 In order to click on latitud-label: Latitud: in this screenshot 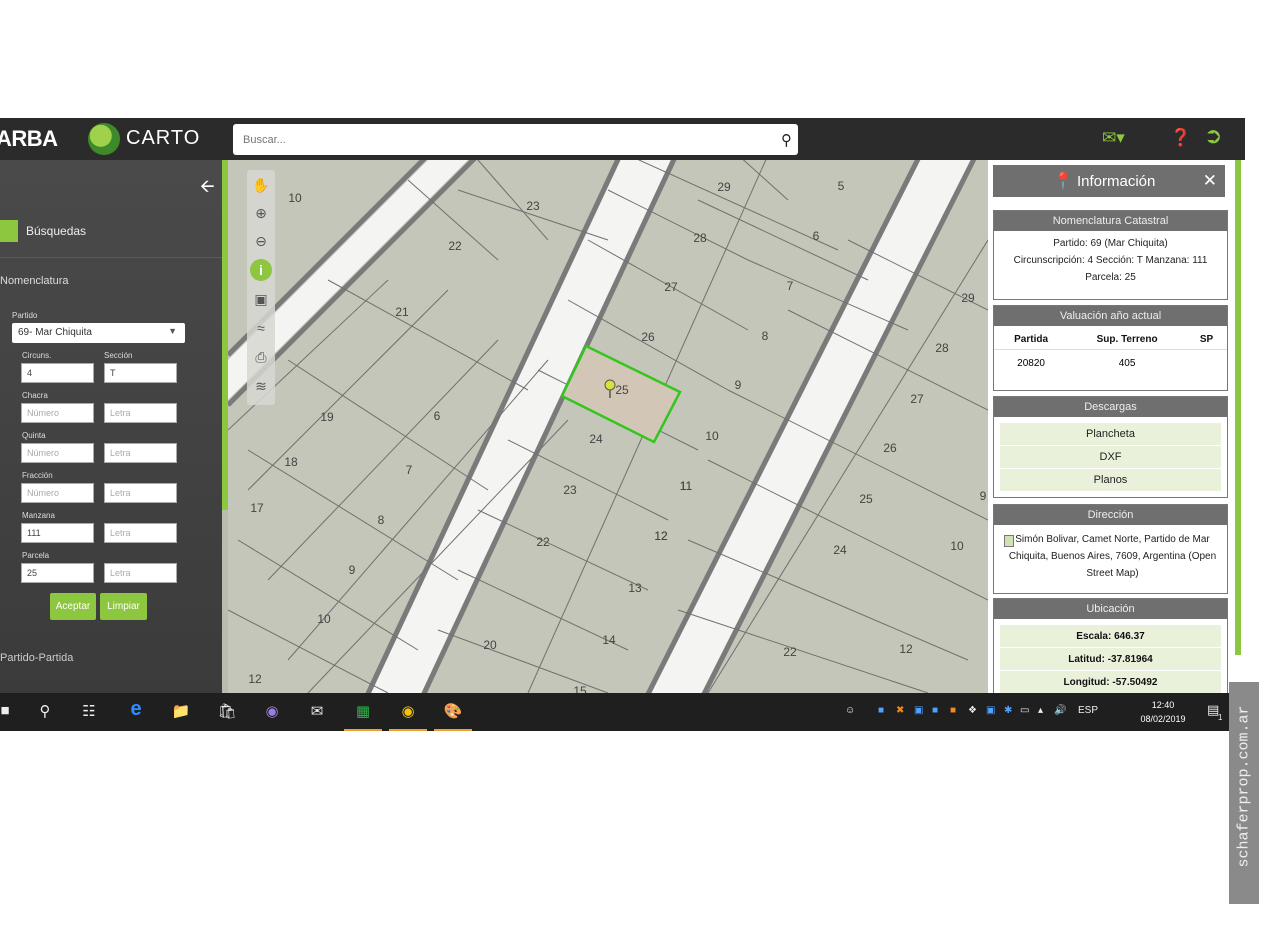, I will do `click(1086, 659)`.